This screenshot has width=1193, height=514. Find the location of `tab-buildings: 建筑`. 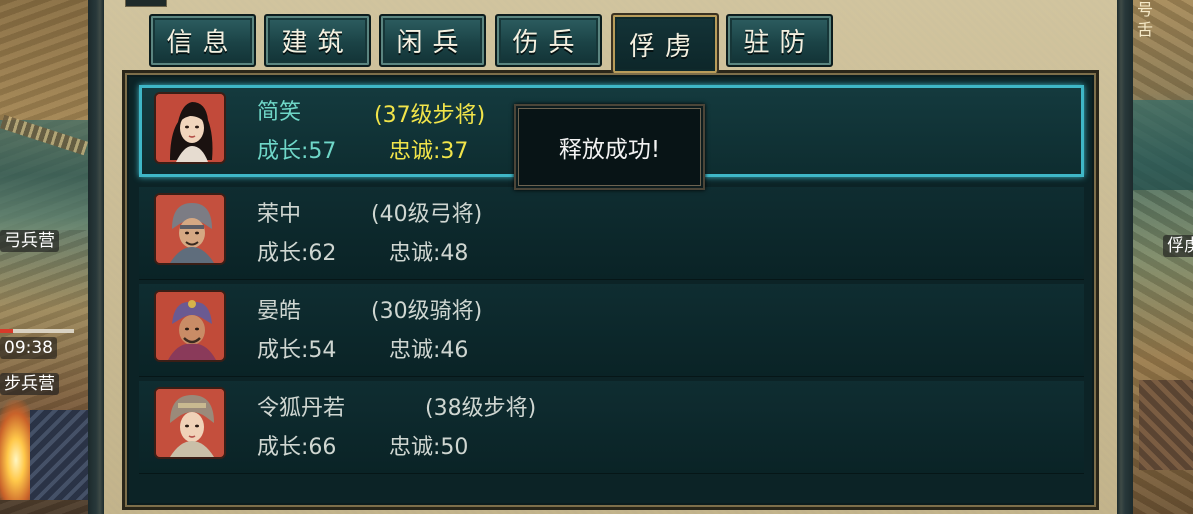

tab-buildings: 建筑 is located at coordinates (317, 40).